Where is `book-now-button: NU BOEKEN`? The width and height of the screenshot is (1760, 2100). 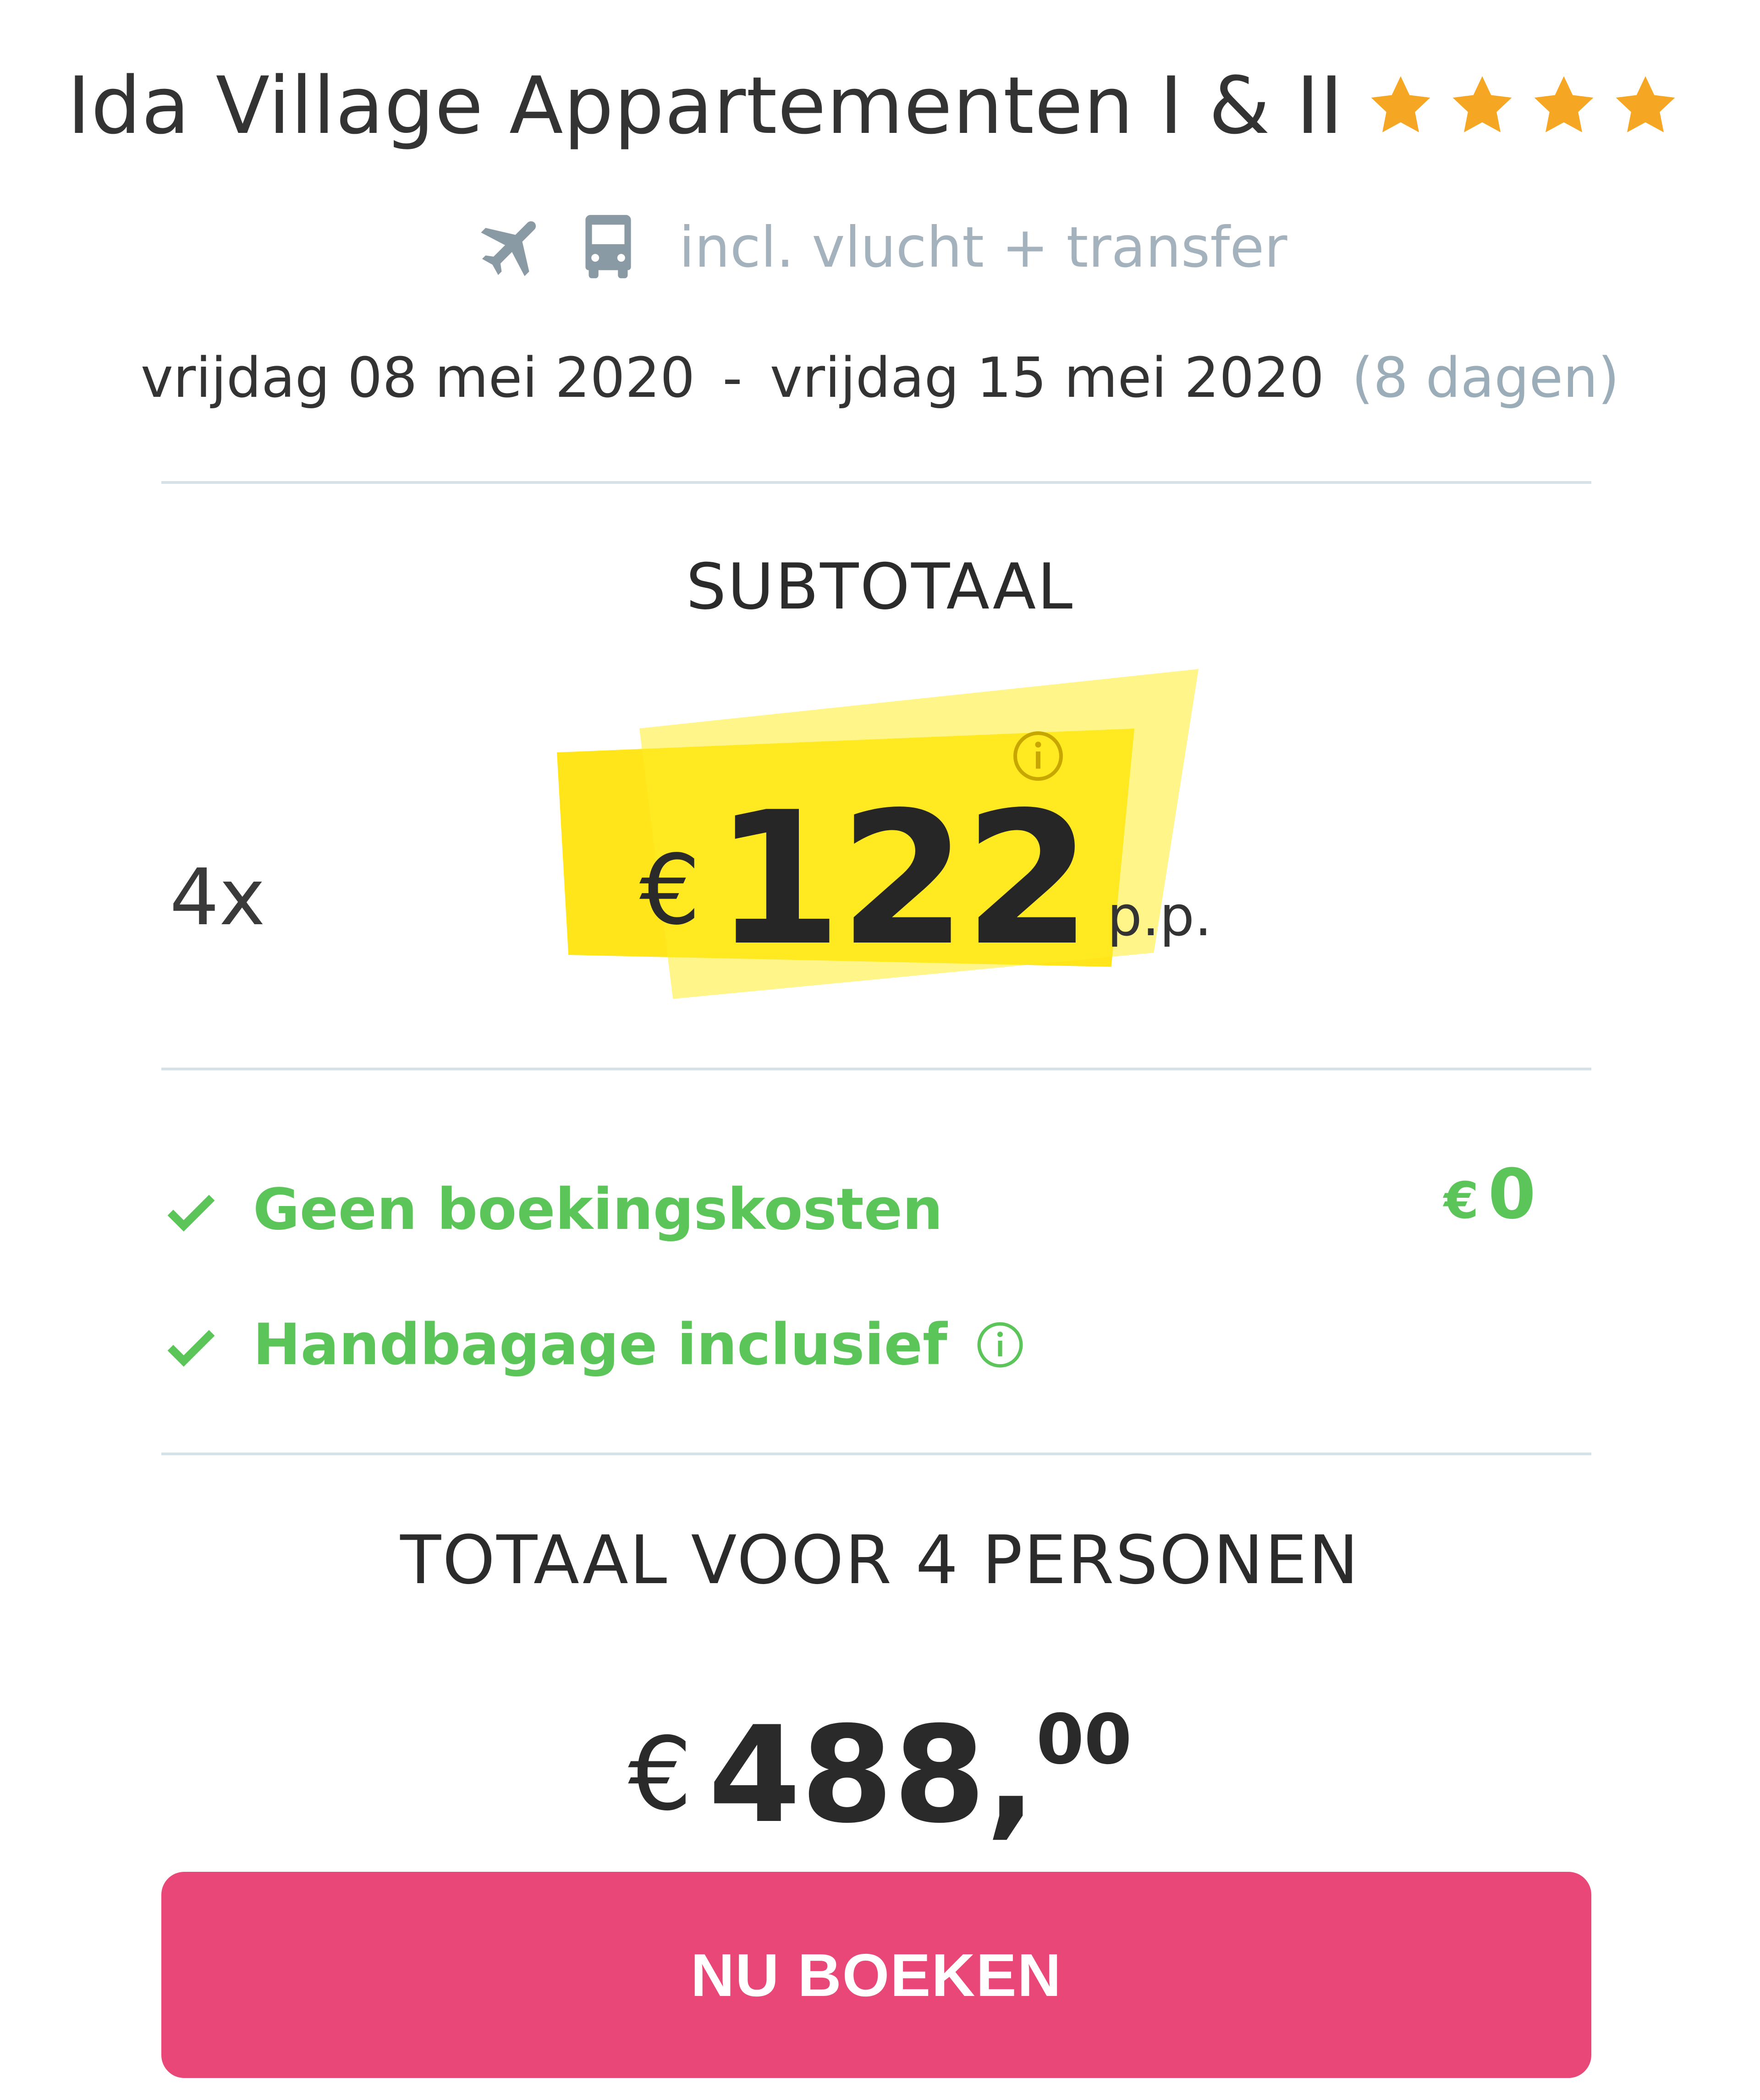
book-now-button: NU BOEKEN is located at coordinates (876, 1975).